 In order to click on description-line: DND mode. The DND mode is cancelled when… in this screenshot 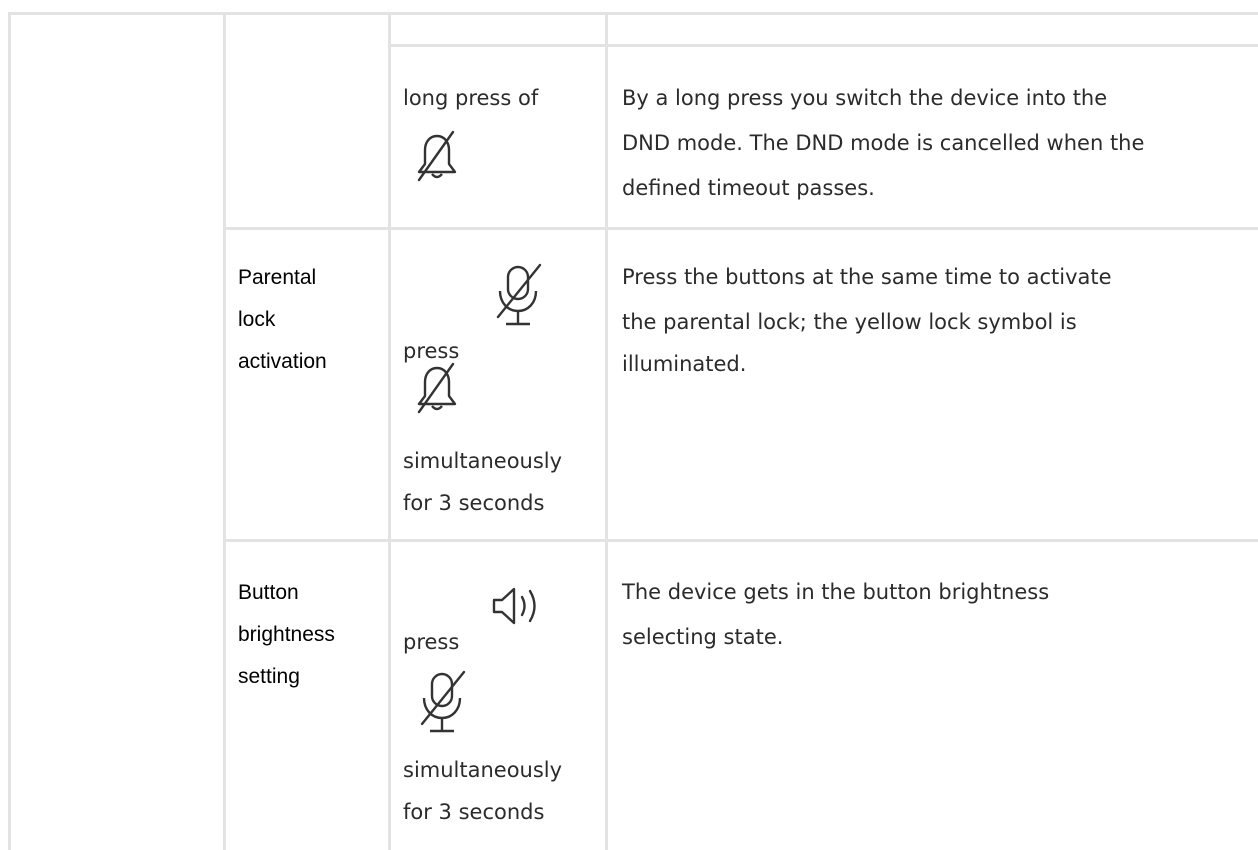, I will do `click(883, 143)`.